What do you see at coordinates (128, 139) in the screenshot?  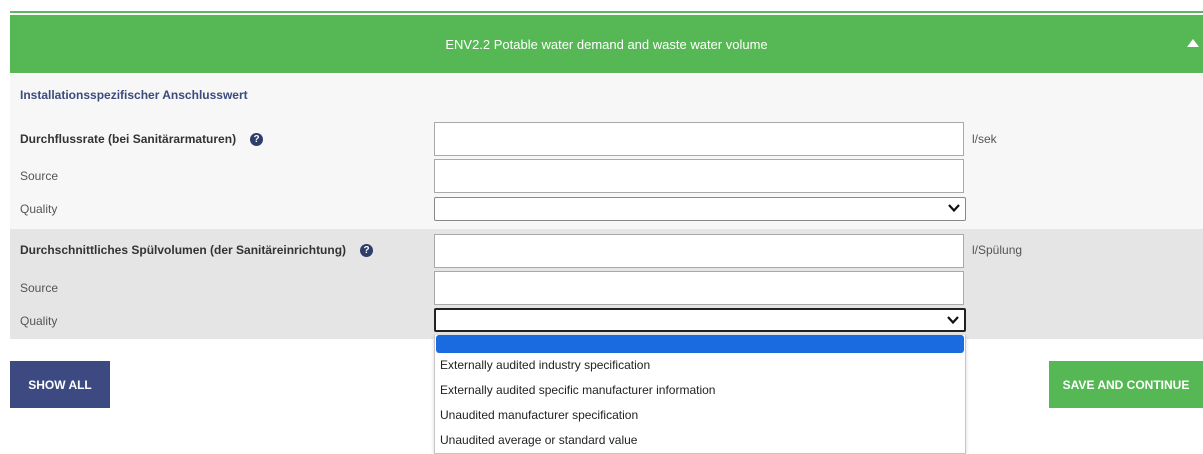 I see `flow-rate-label-text: Durchflussrate (bei Sanitärarmaturen)` at bounding box center [128, 139].